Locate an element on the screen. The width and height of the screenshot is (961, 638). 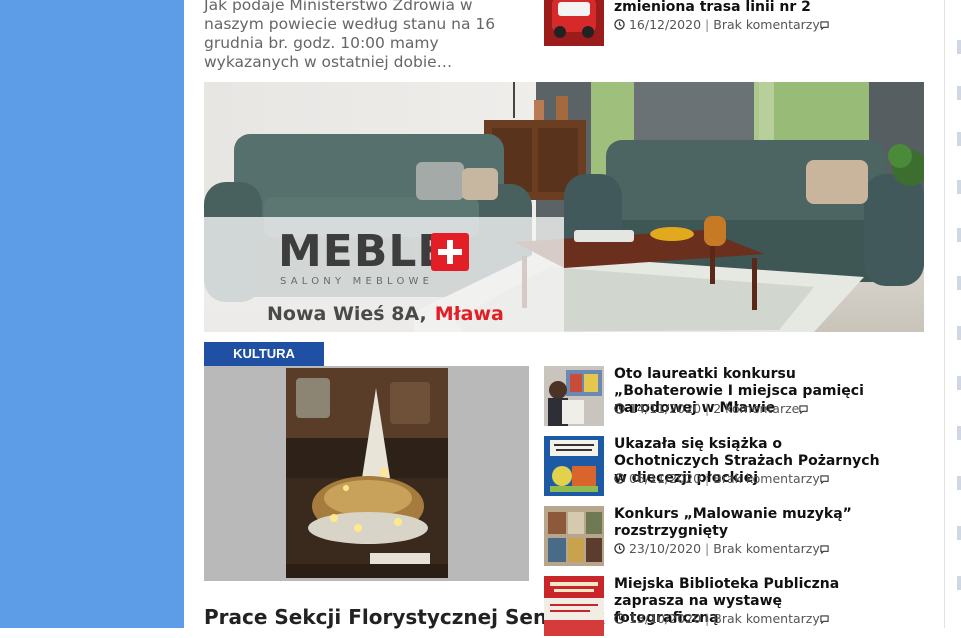
news-date: 13/10/2020 is located at coordinates (665, 618).